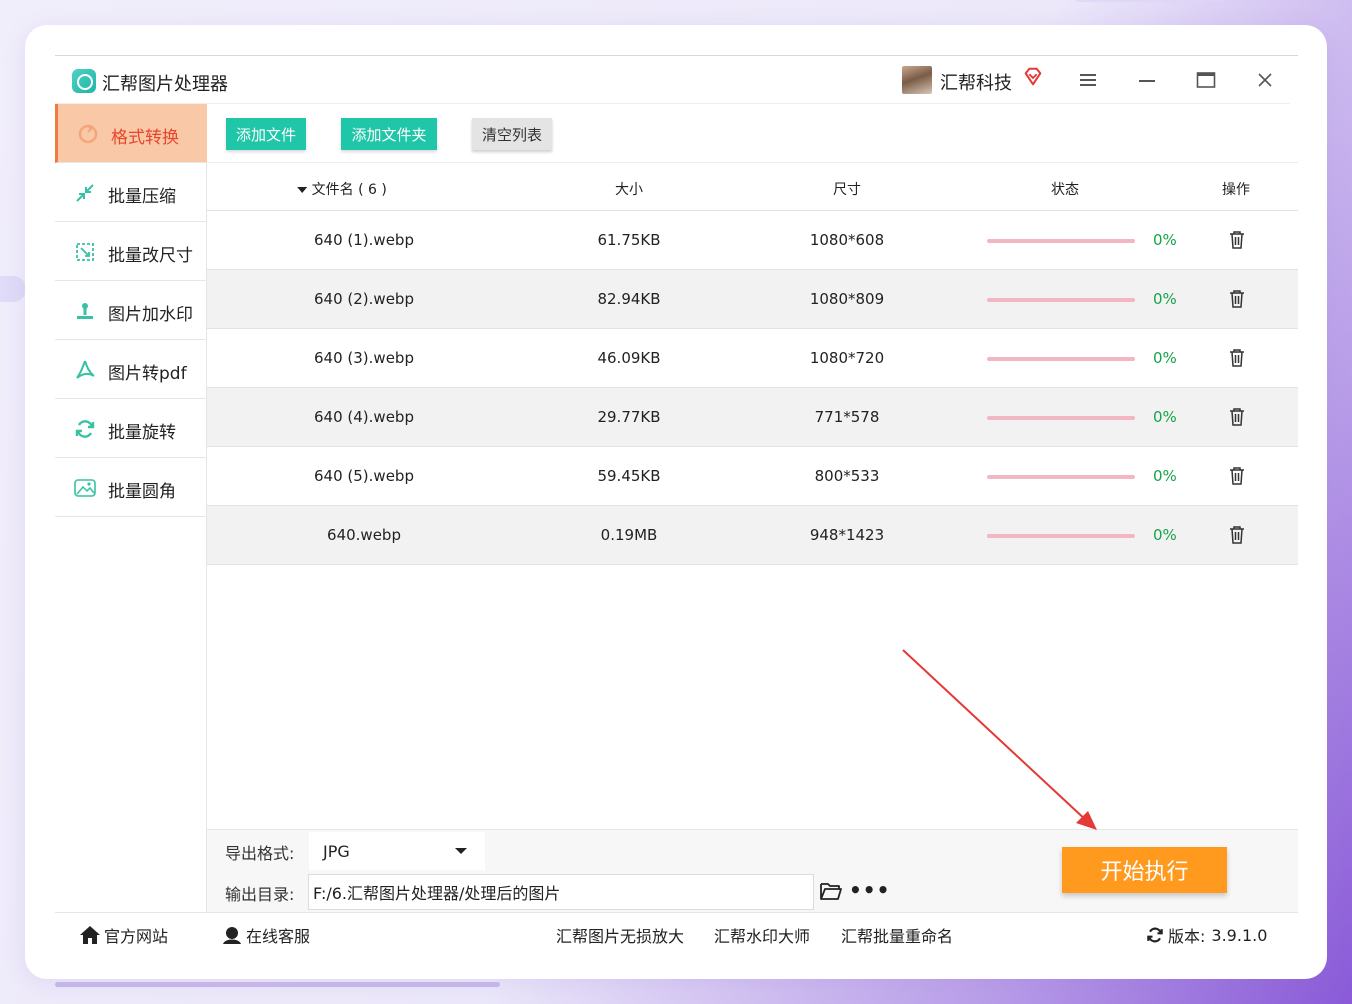 The height and width of the screenshot is (1004, 1352). I want to click on table-row: 640 (3).webp 46.09KB 1080*720 0%, so click(752, 358).